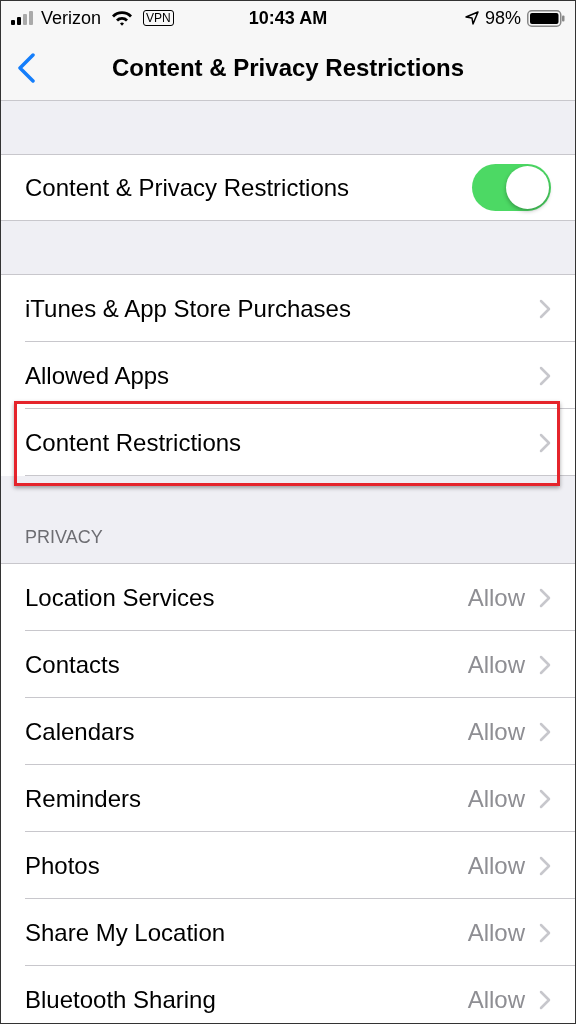 The width and height of the screenshot is (576, 1024). I want to click on battery-percent: 98%, so click(502, 18).